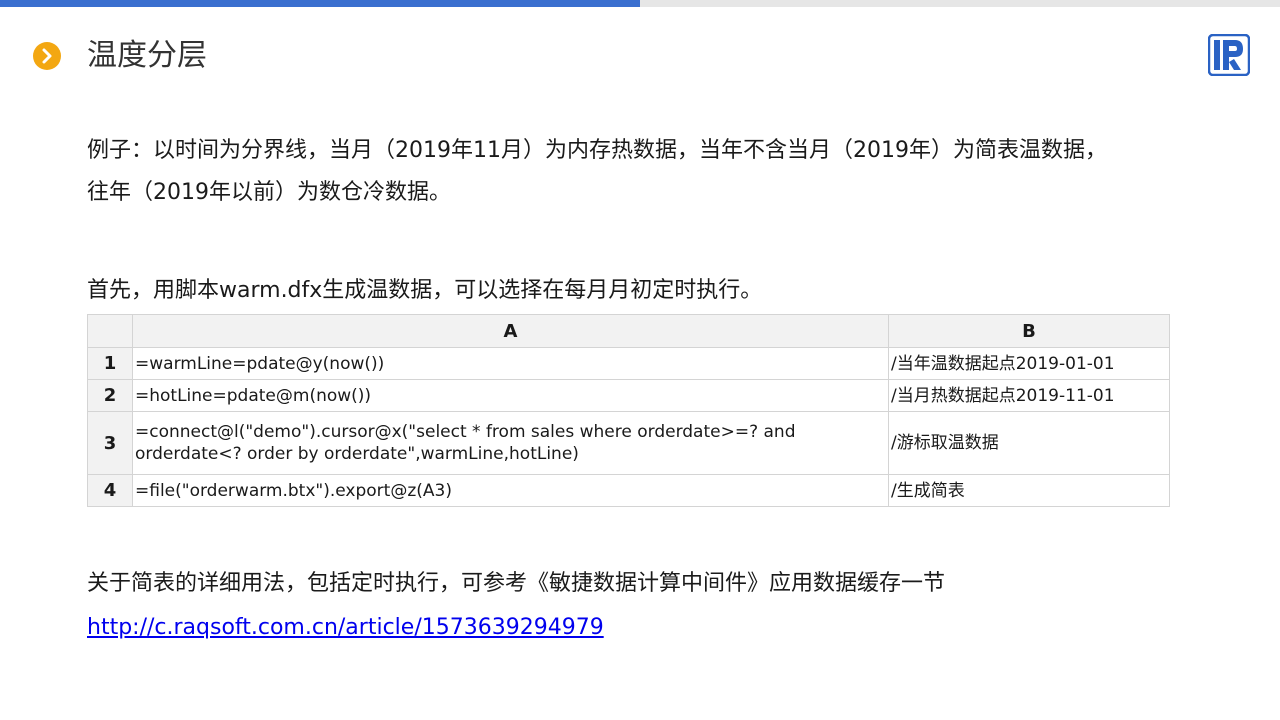 Image resolution: width=1280 pixels, height=720 pixels. Describe the element at coordinates (1229, 55) in the screenshot. I see `raqsoft-r-logo-icon` at that location.